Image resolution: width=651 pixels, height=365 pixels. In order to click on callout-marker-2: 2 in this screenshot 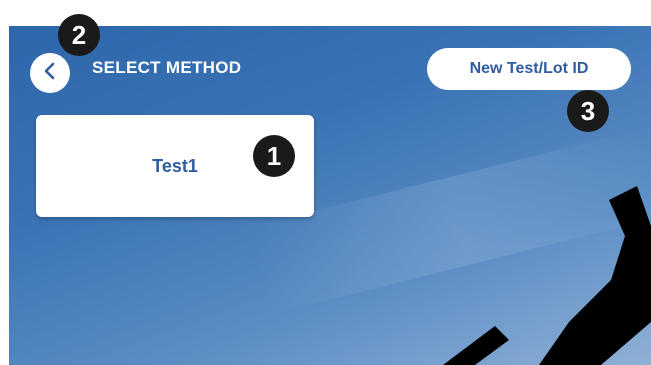, I will do `click(79, 35)`.